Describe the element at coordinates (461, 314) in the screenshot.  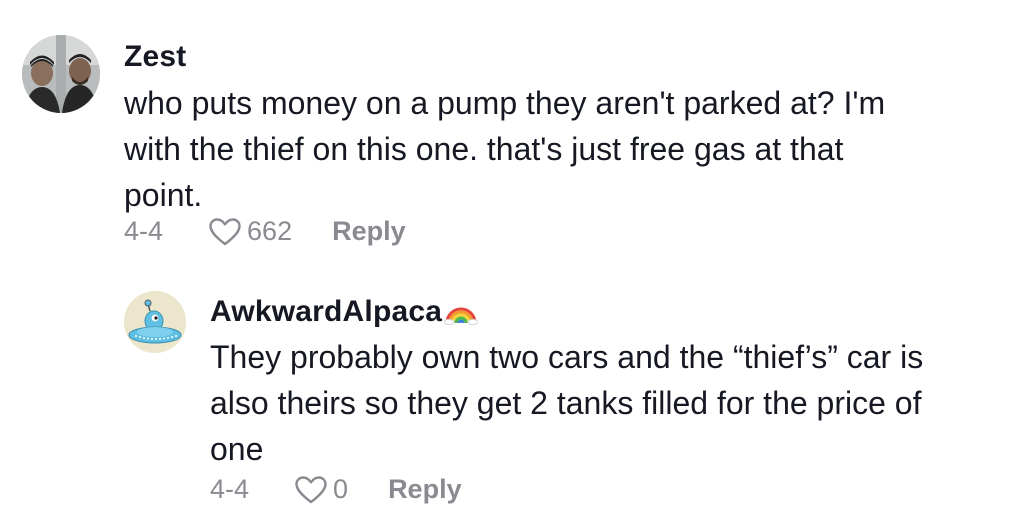
I see `rainbow-icon` at that location.